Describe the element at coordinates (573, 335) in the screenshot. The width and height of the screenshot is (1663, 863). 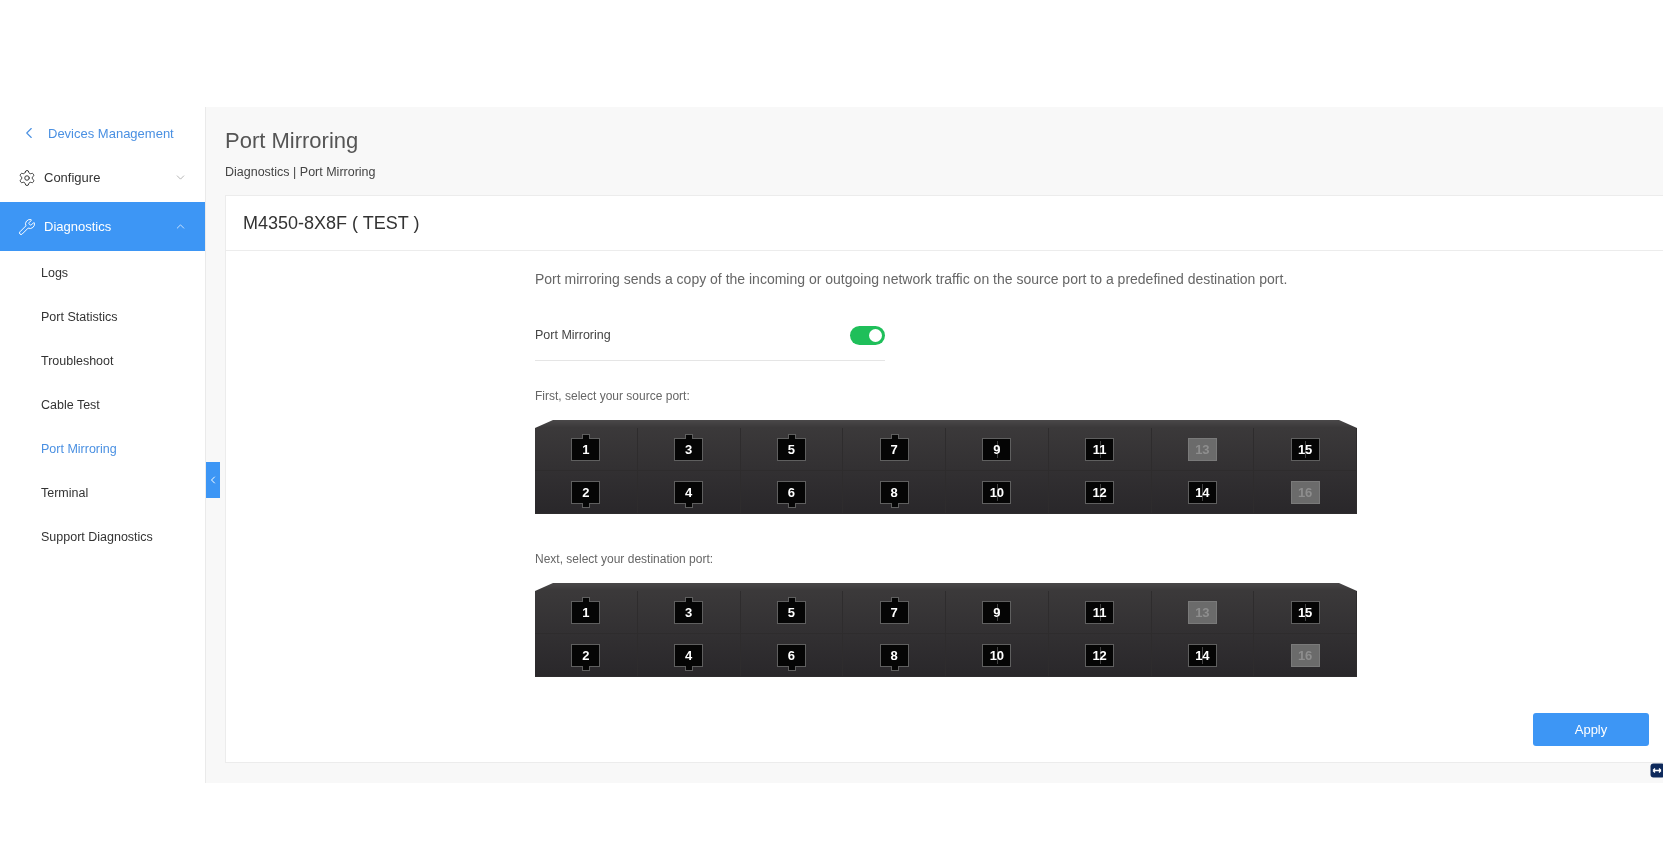
I see `toggle-label: Port Mirroring` at that location.